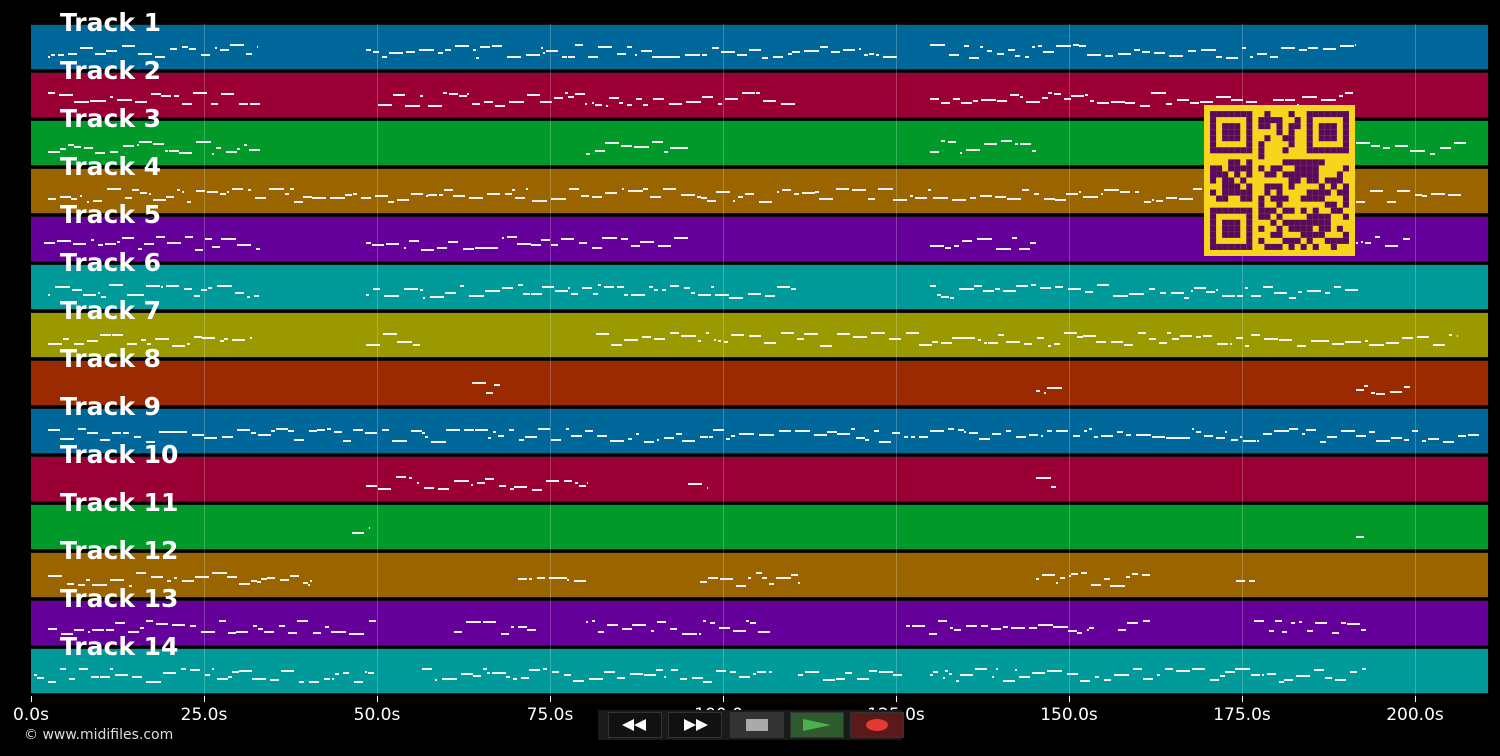 This screenshot has height=756, width=1500. I want to click on rewind-button, so click(635, 725).